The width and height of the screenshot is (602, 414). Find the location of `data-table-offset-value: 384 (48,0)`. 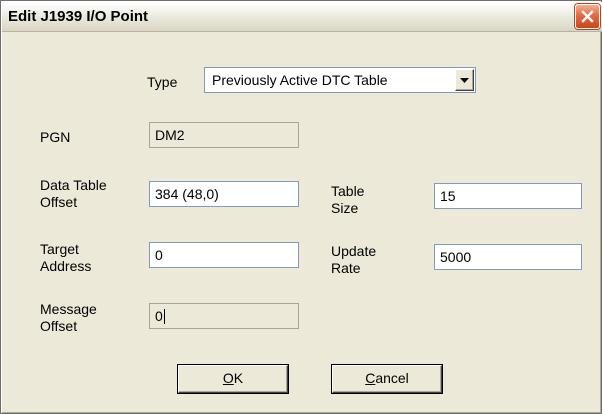

data-table-offset-value: 384 (48,0) is located at coordinates (187, 194).